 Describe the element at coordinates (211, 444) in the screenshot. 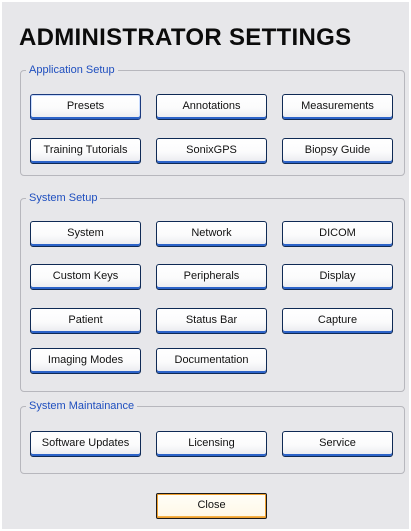

I see `licensing-button: Licensing` at that location.